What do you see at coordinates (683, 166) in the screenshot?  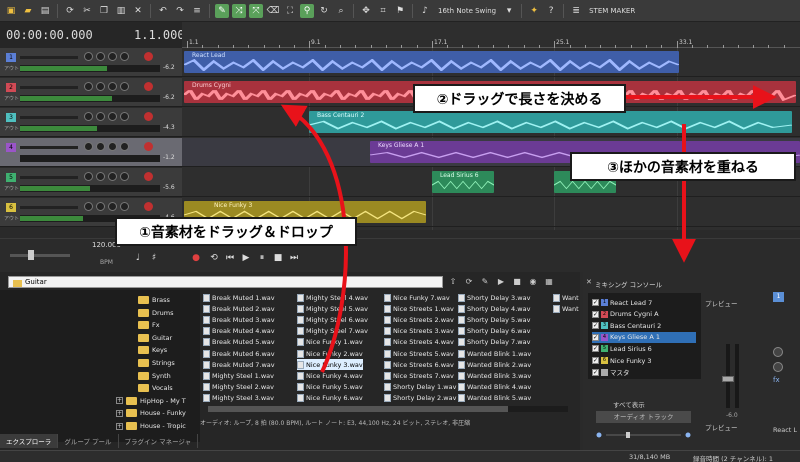 I see `callout-overlay: ③ほかの音素材を重ねる` at bounding box center [683, 166].